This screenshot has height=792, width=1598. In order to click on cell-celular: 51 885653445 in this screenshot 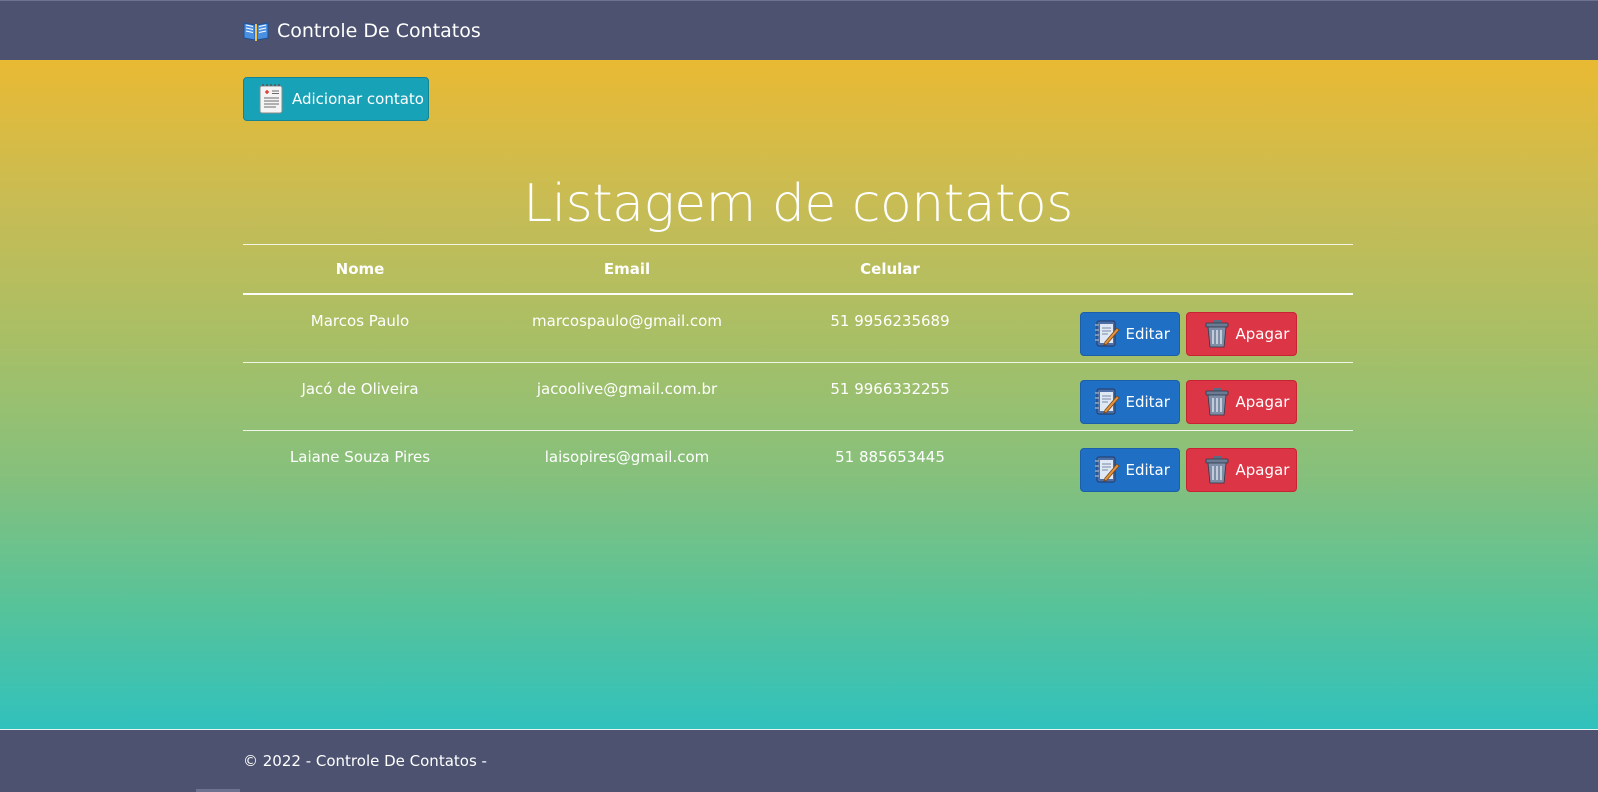, I will do `click(890, 456)`.